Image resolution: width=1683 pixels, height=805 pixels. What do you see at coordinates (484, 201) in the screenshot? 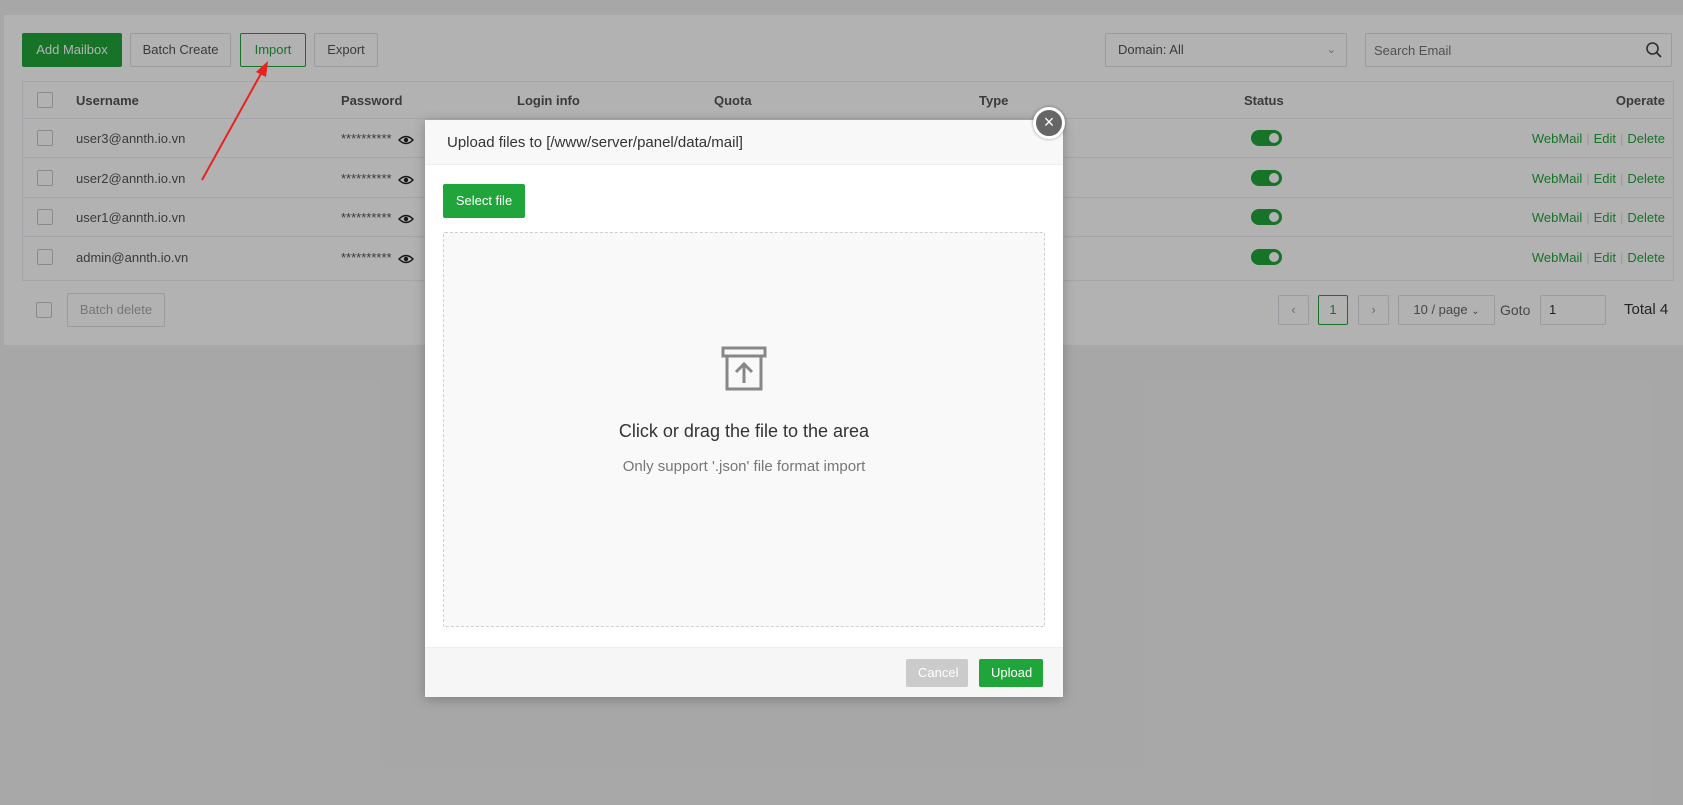
I see `select-file-button: Select file` at bounding box center [484, 201].